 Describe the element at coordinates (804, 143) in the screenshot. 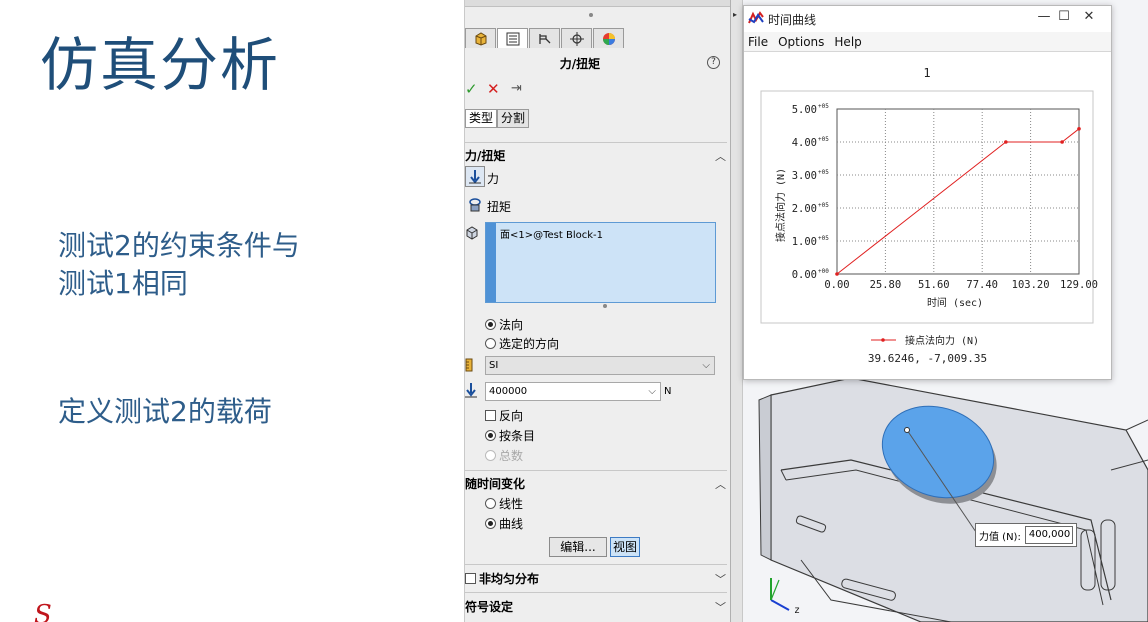

I see `y-tick-label: 4.00` at that location.